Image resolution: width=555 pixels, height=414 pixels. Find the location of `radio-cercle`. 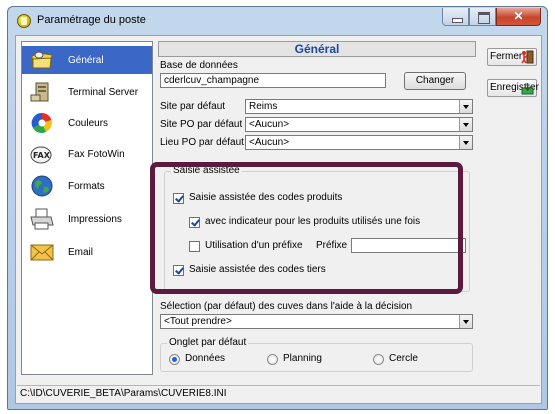

radio-cercle is located at coordinates (378, 359).